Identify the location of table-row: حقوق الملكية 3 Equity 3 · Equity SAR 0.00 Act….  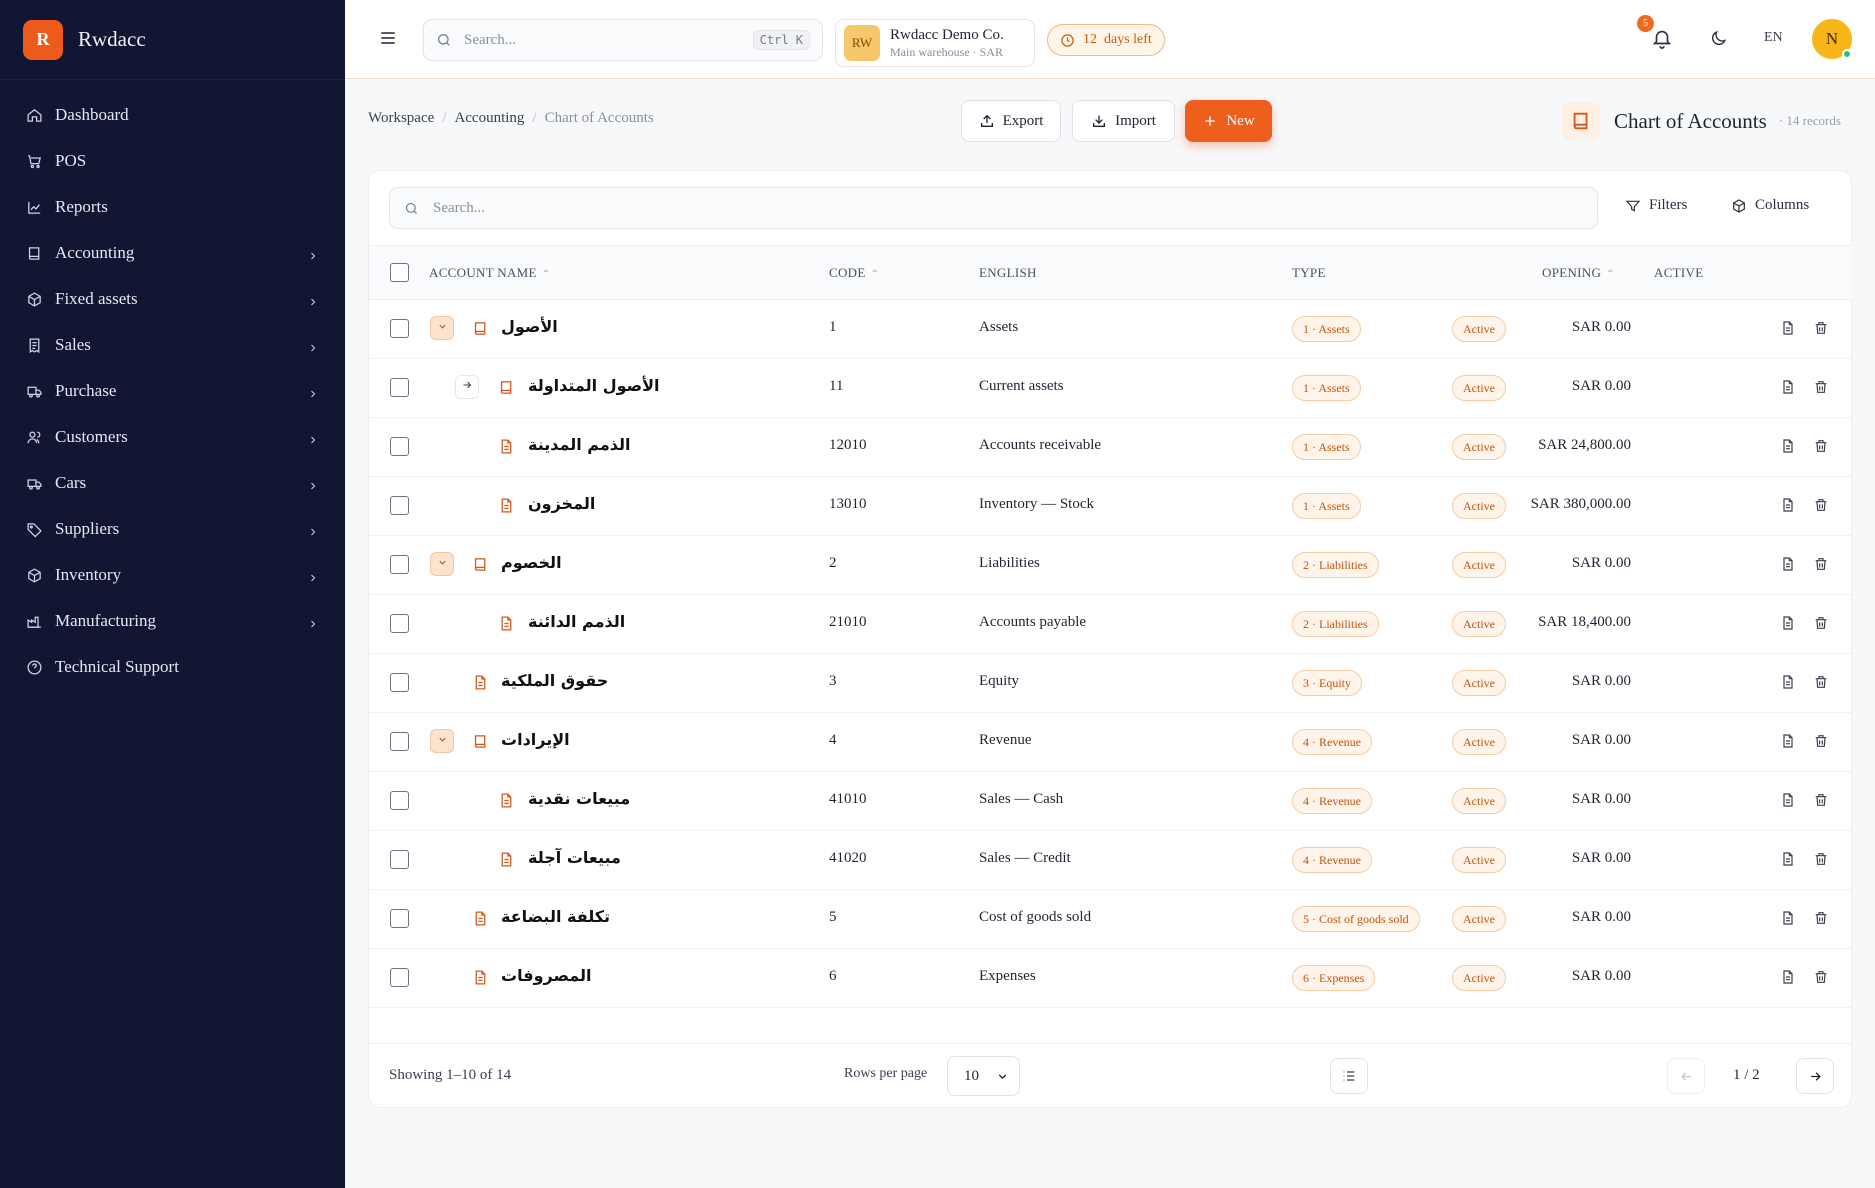
(1111, 683).